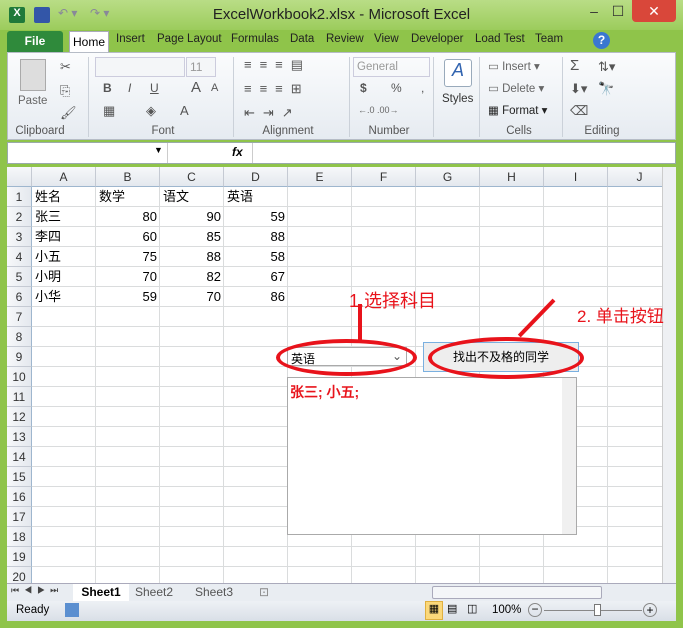 This screenshot has width=683, height=628. I want to click on name-box, so click(88, 153).